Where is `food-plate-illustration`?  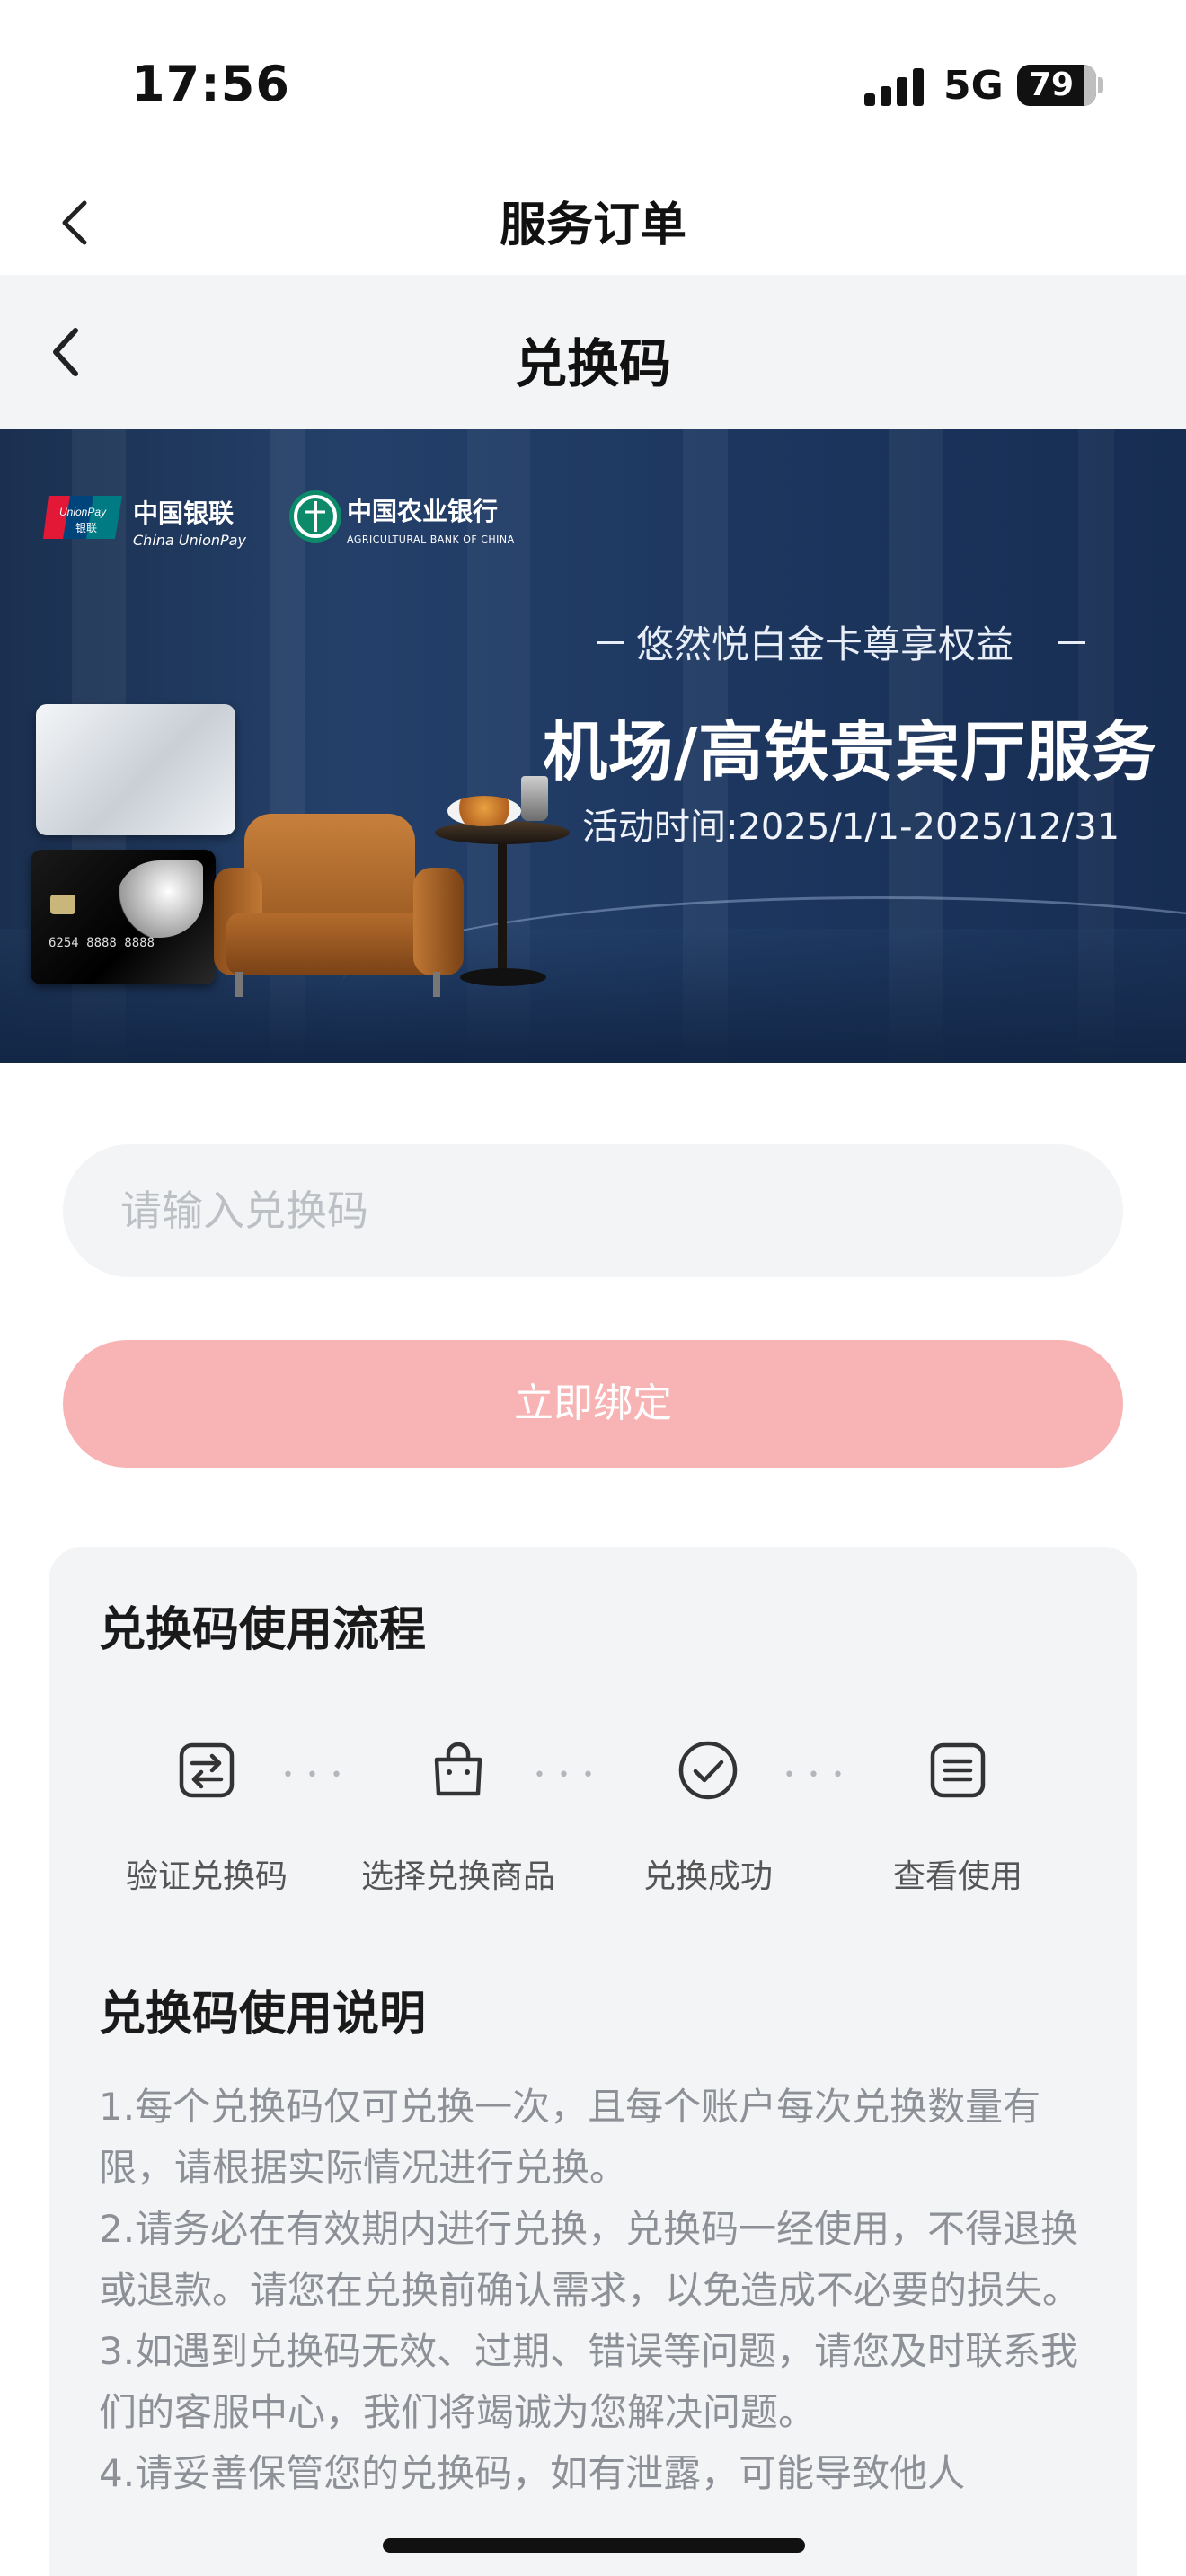
food-plate-illustration is located at coordinates (484, 811).